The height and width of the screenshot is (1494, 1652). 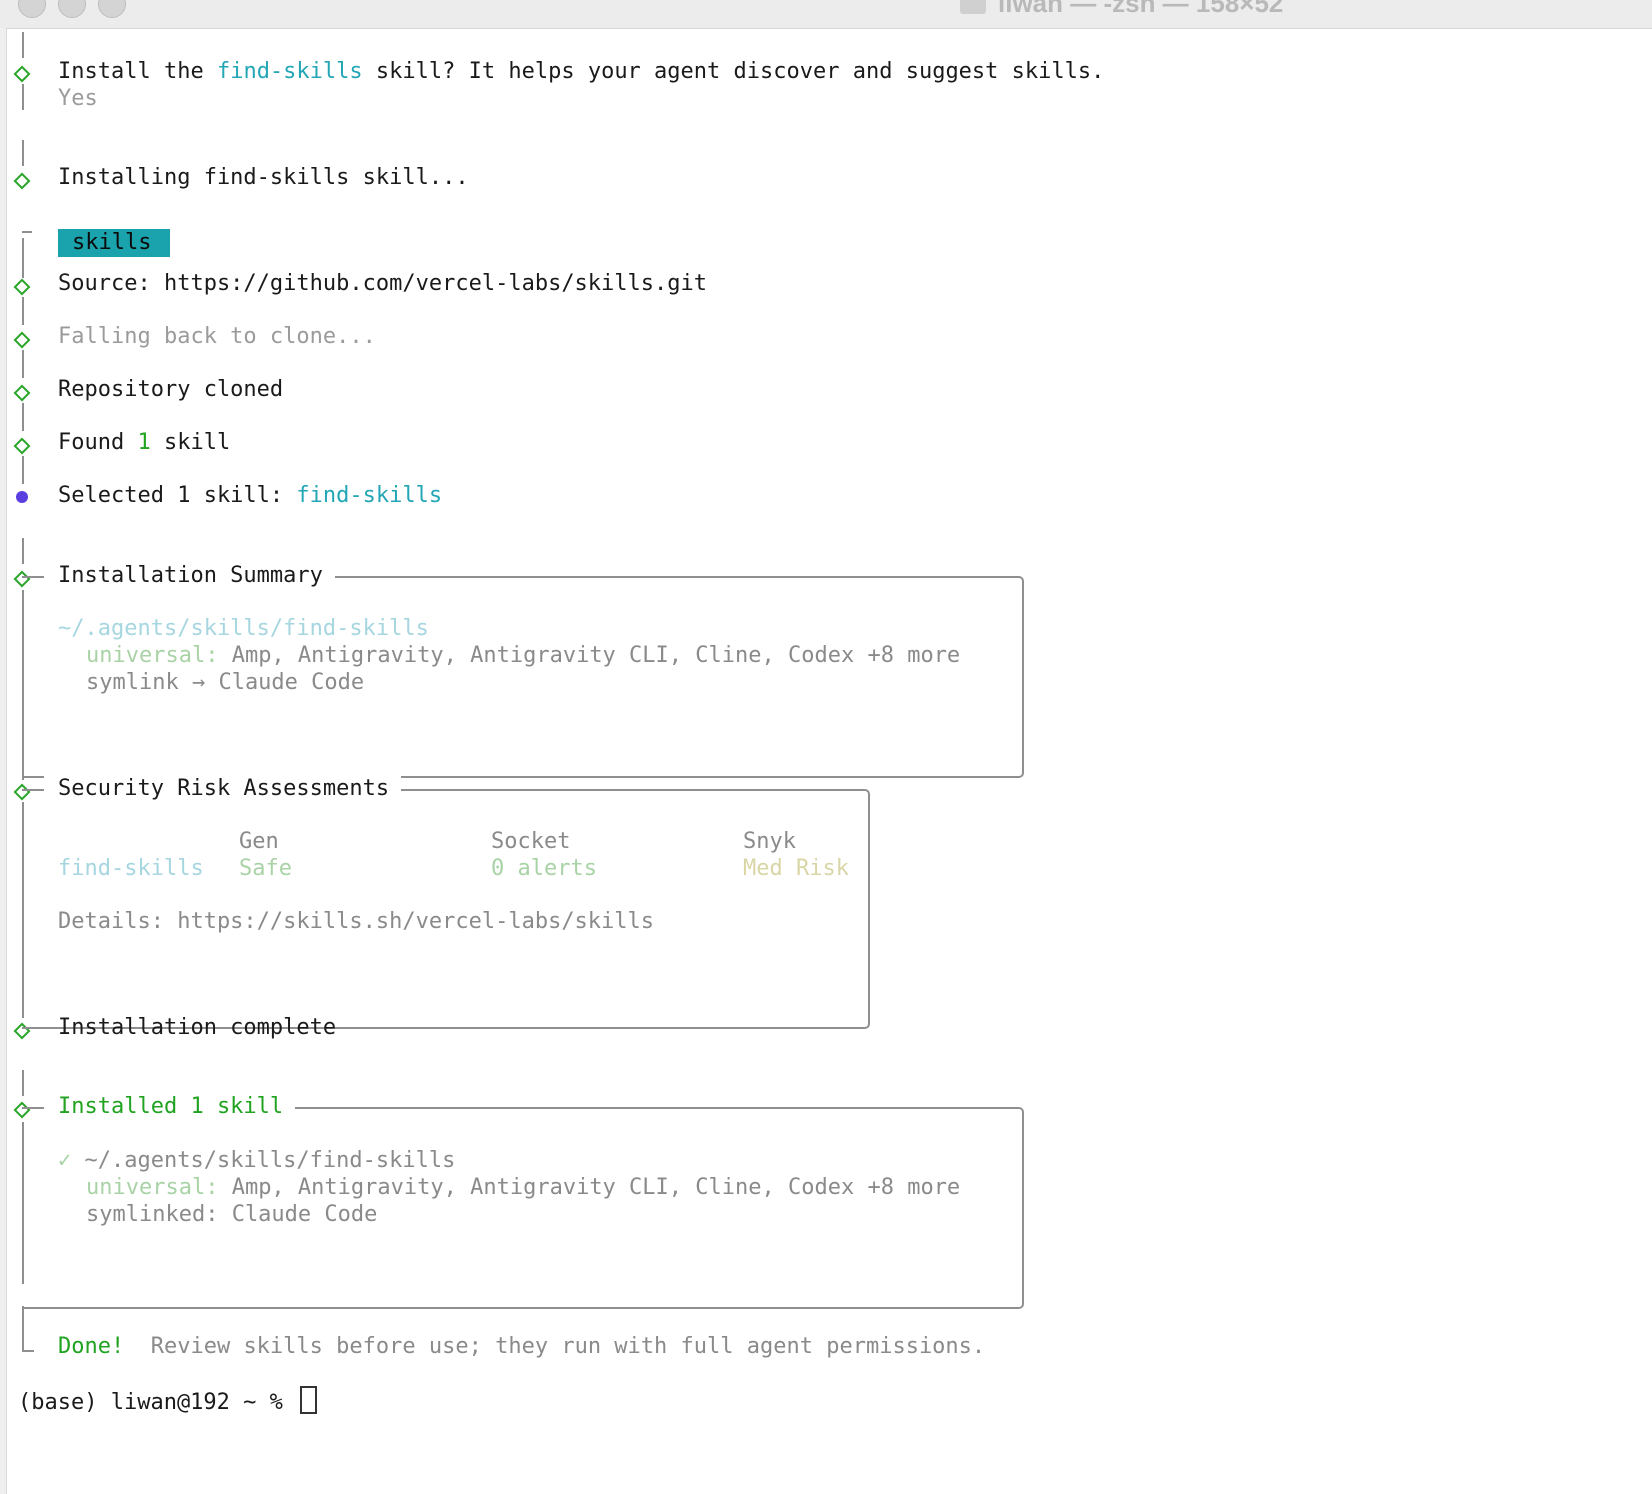 What do you see at coordinates (98, 442) in the screenshot?
I see `found-pre: Found` at bounding box center [98, 442].